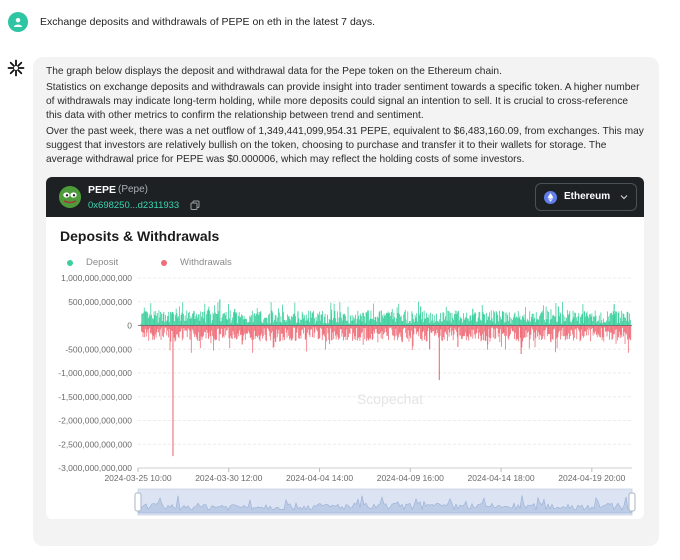  What do you see at coordinates (137, 478) in the screenshot?
I see `x-tick-label: 2024-03-25 10:00` at bounding box center [137, 478].